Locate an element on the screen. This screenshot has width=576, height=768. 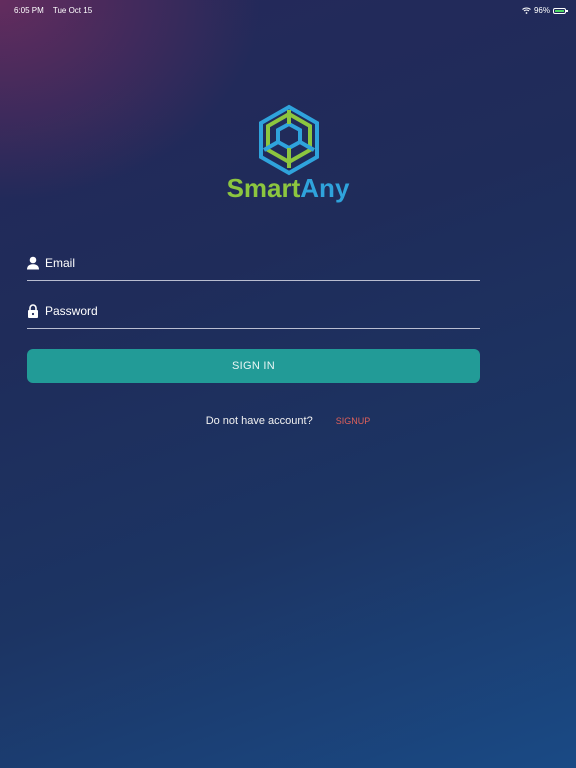
status-right: 96% is located at coordinates (545, 10).